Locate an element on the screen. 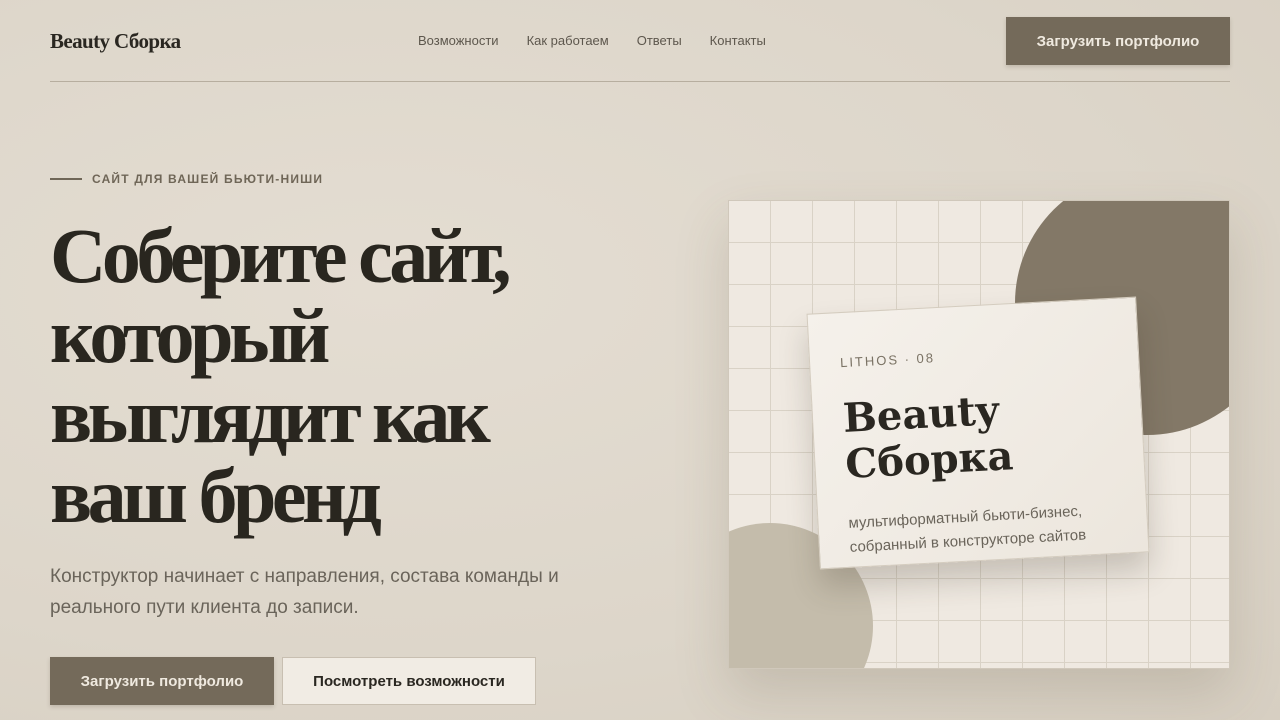 The width and height of the screenshot is (1280, 720). hero-title-line: который is located at coordinates (190, 335).